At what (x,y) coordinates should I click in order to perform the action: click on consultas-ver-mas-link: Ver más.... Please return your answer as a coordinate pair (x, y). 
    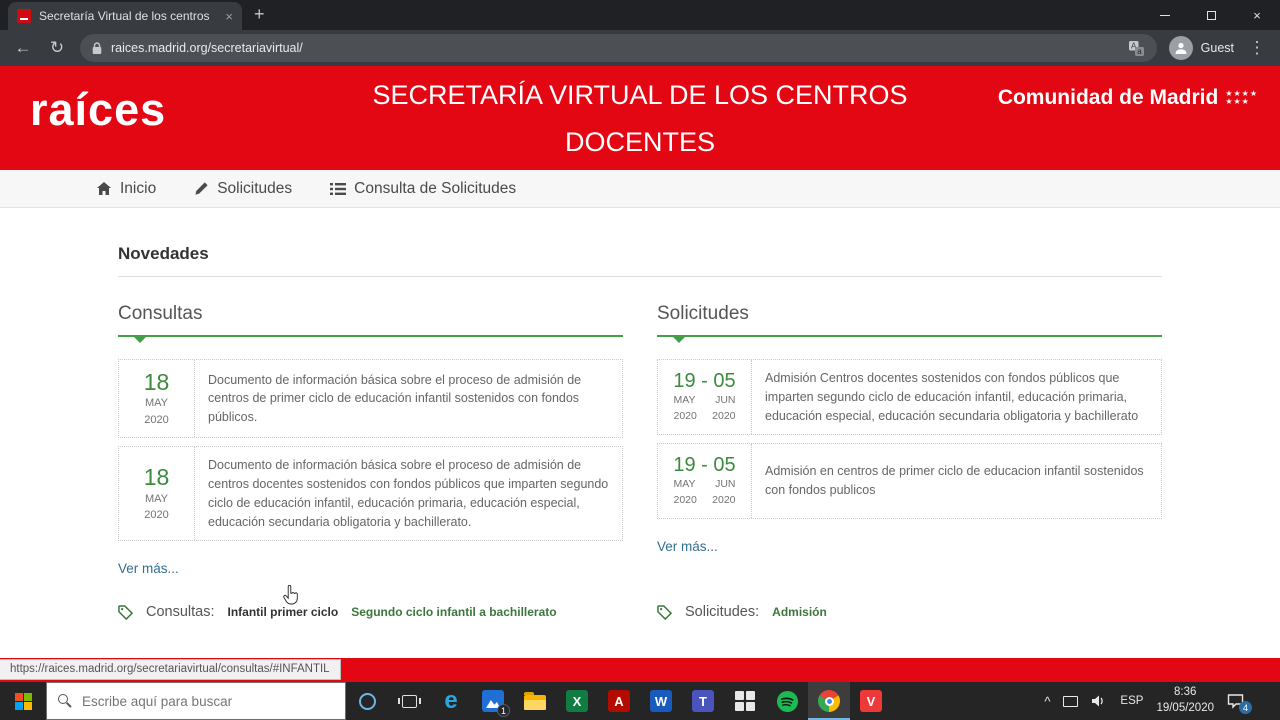
    Looking at the image, I should click on (148, 568).